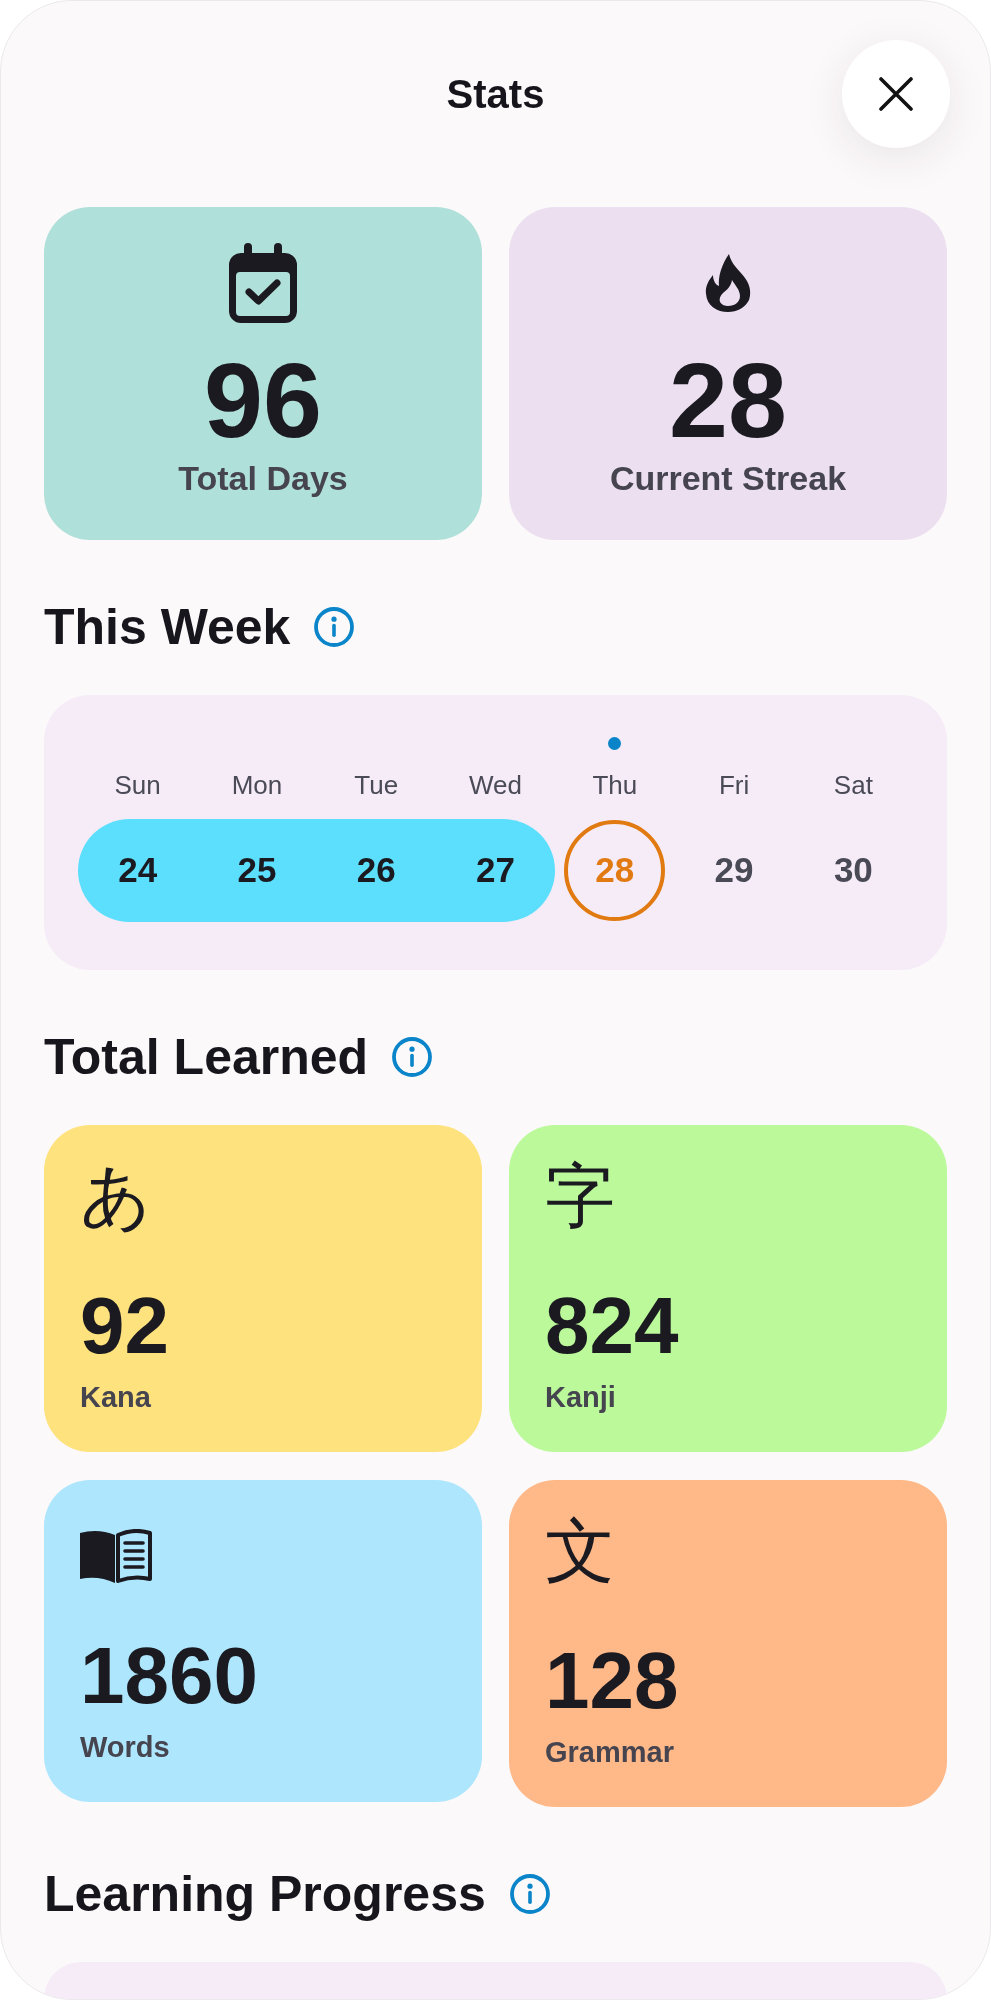 This screenshot has width=991, height=2000. I want to click on section-title: This Week, so click(167, 627).